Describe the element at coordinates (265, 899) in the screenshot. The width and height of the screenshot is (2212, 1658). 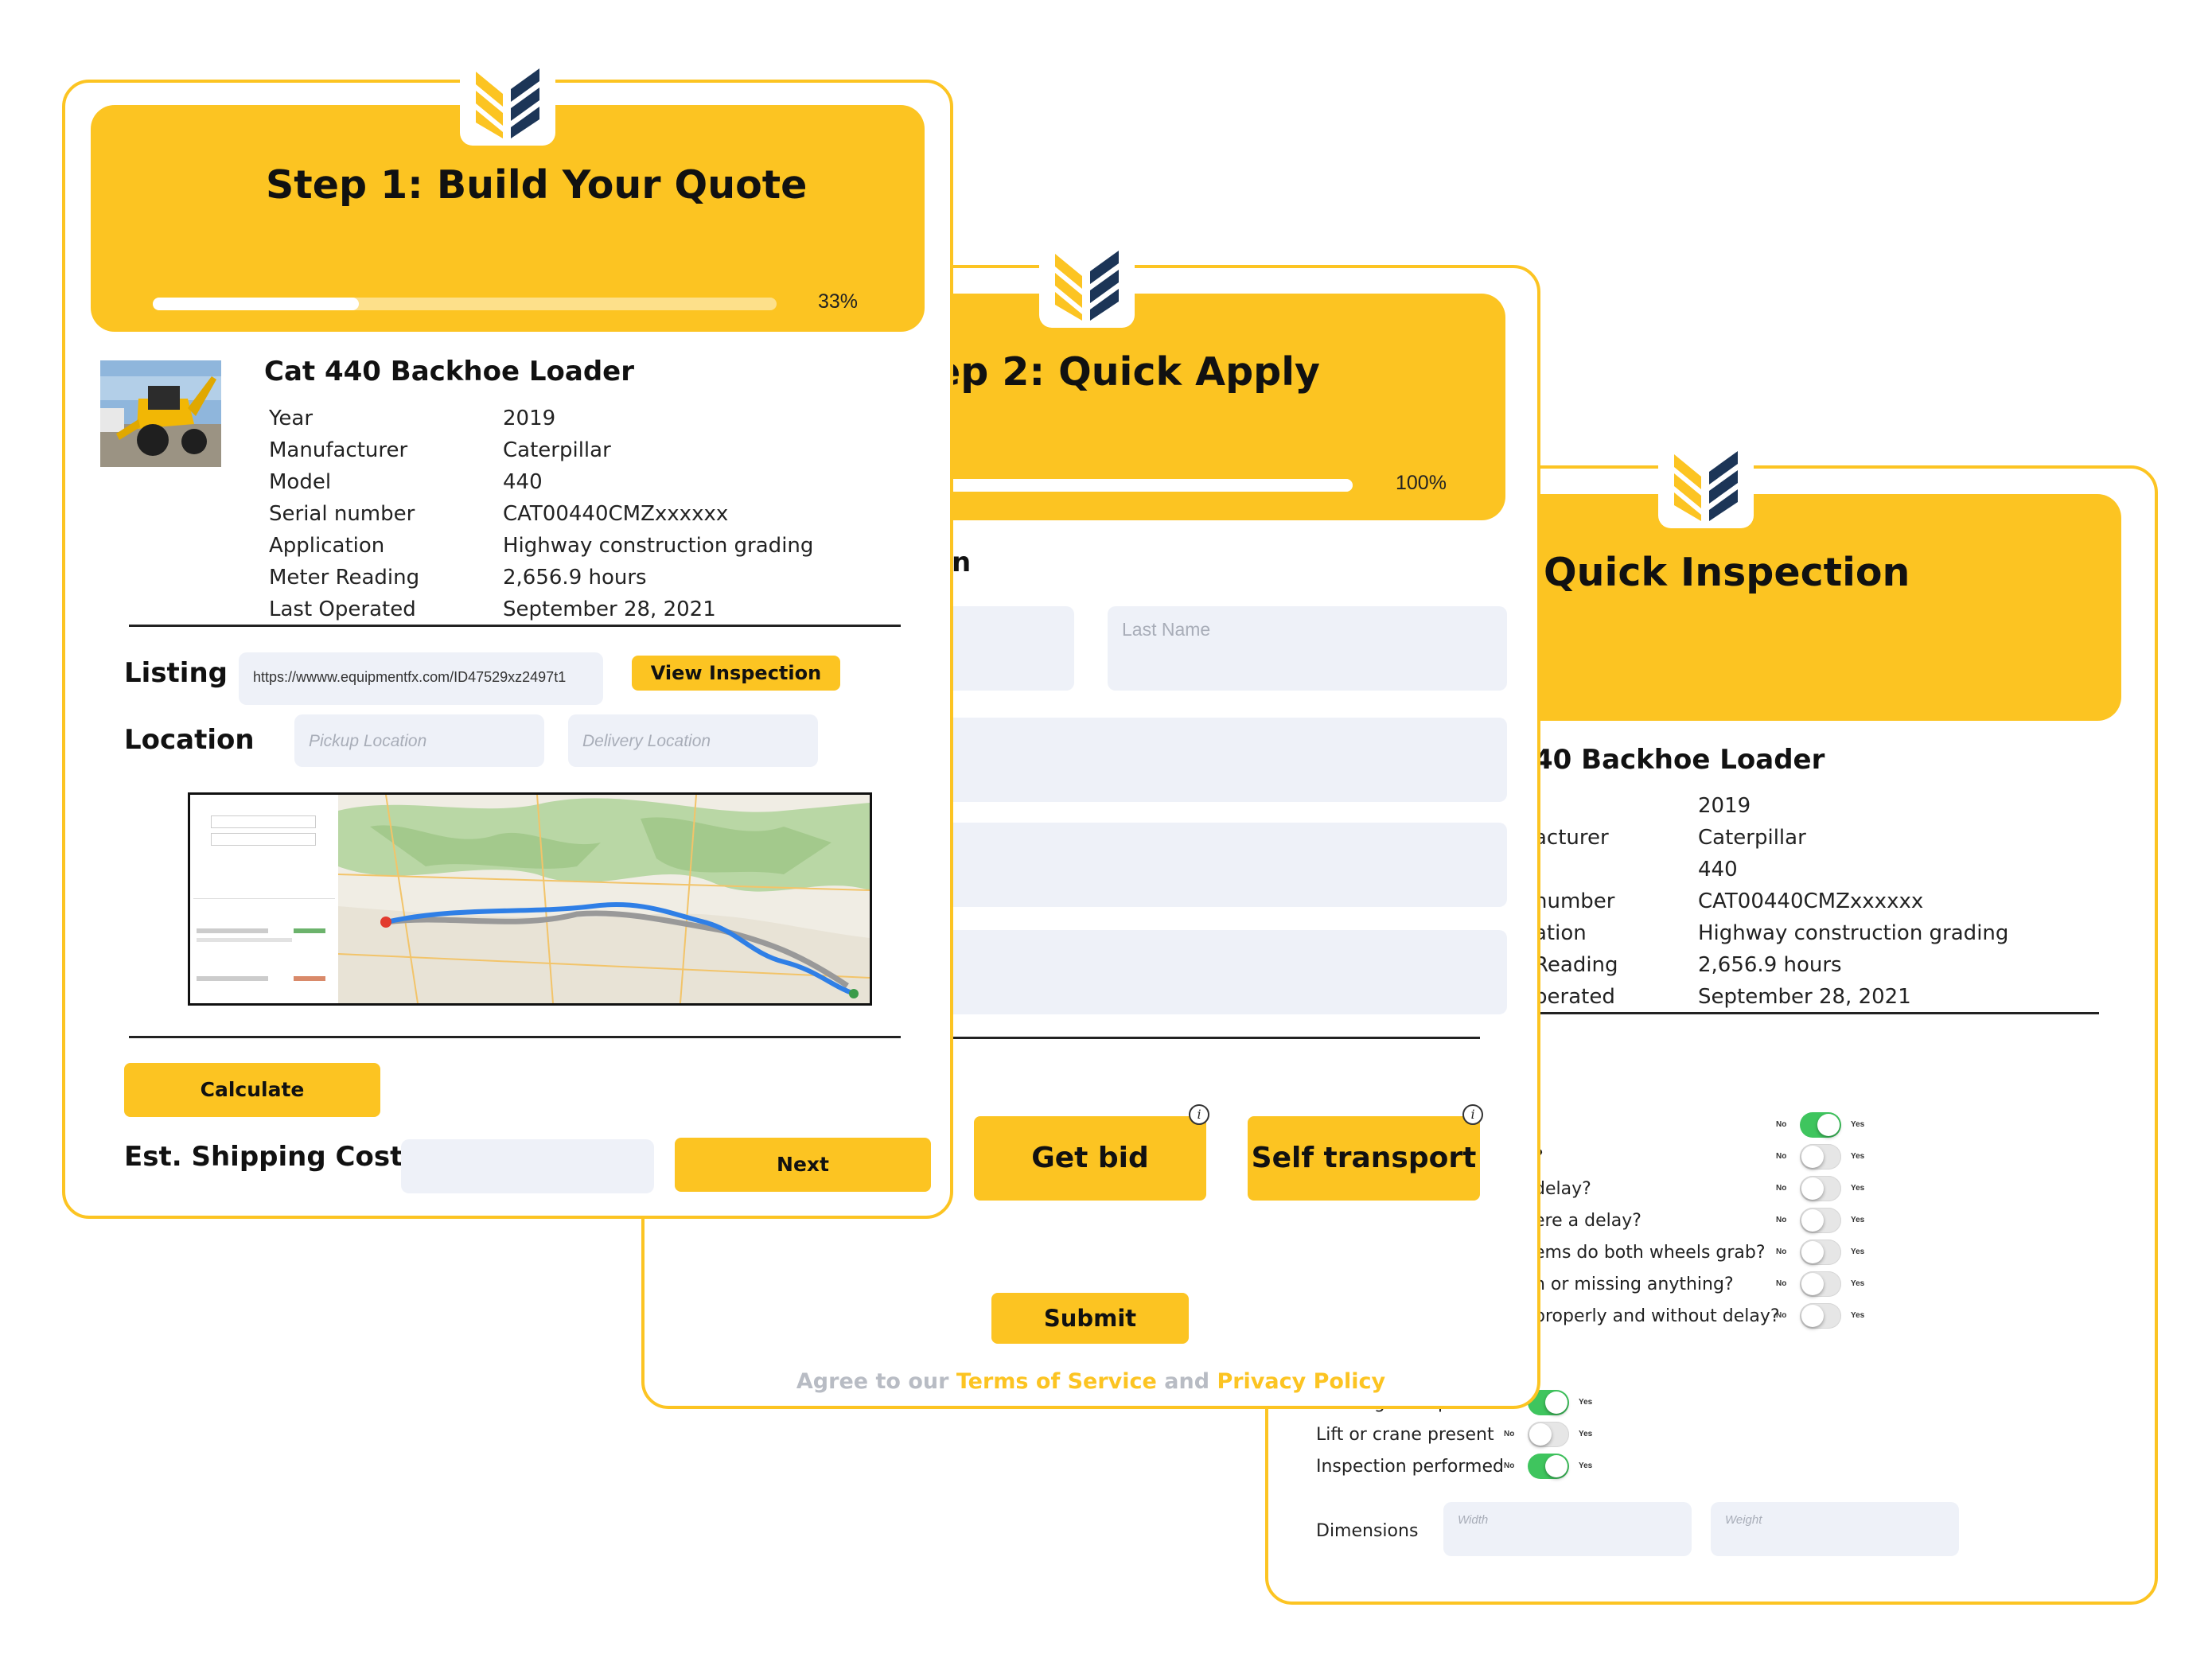
I see `map-directions-panel` at that location.